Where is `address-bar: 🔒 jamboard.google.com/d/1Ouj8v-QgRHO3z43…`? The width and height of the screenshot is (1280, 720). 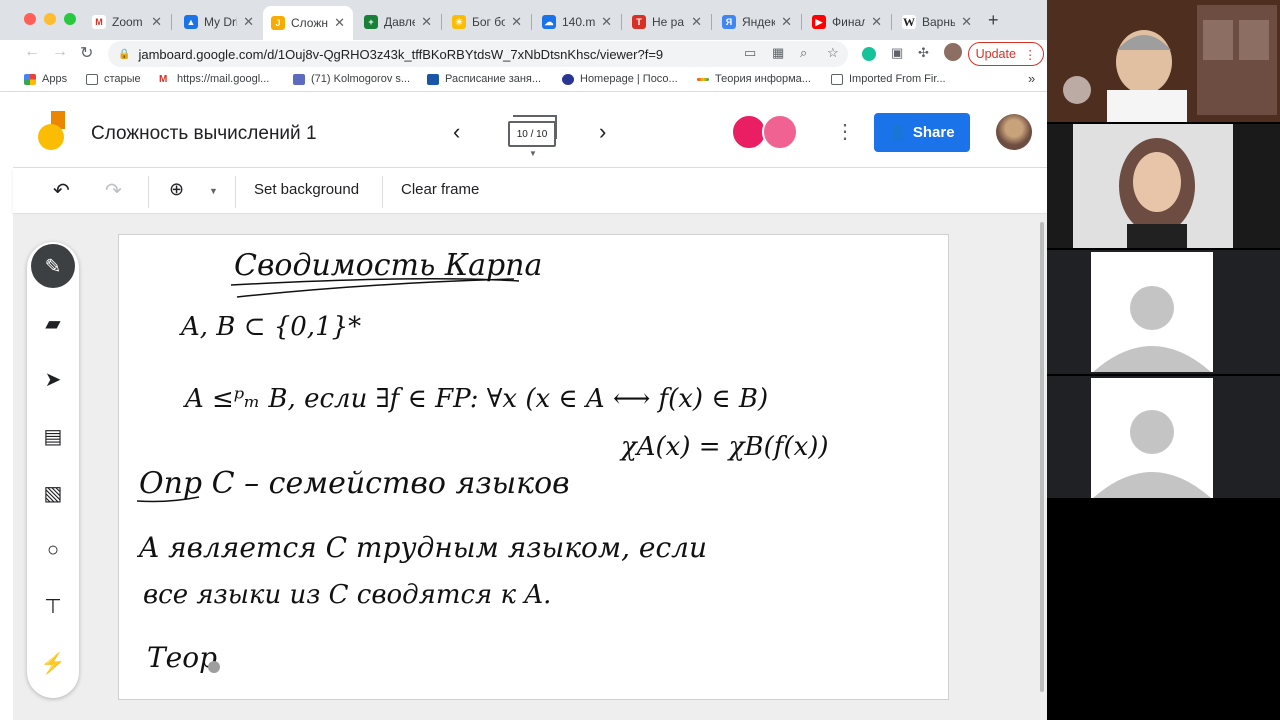
address-bar: 🔒 jamboard.google.com/d/1Ouj8v-QgRHO3z43… is located at coordinates (478, 54).